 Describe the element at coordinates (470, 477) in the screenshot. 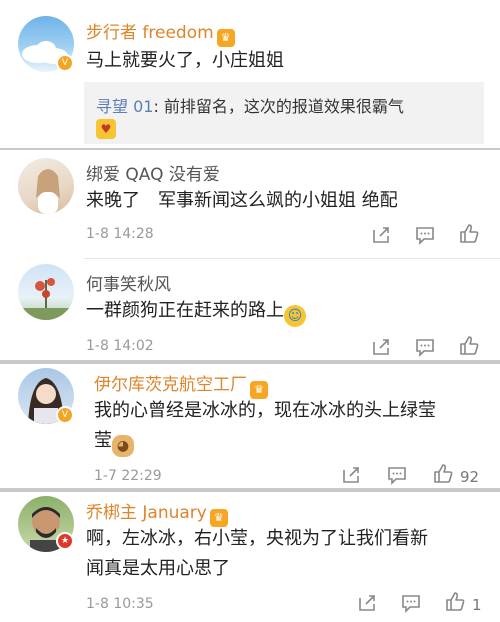

I see `like-count: 92` at that location.